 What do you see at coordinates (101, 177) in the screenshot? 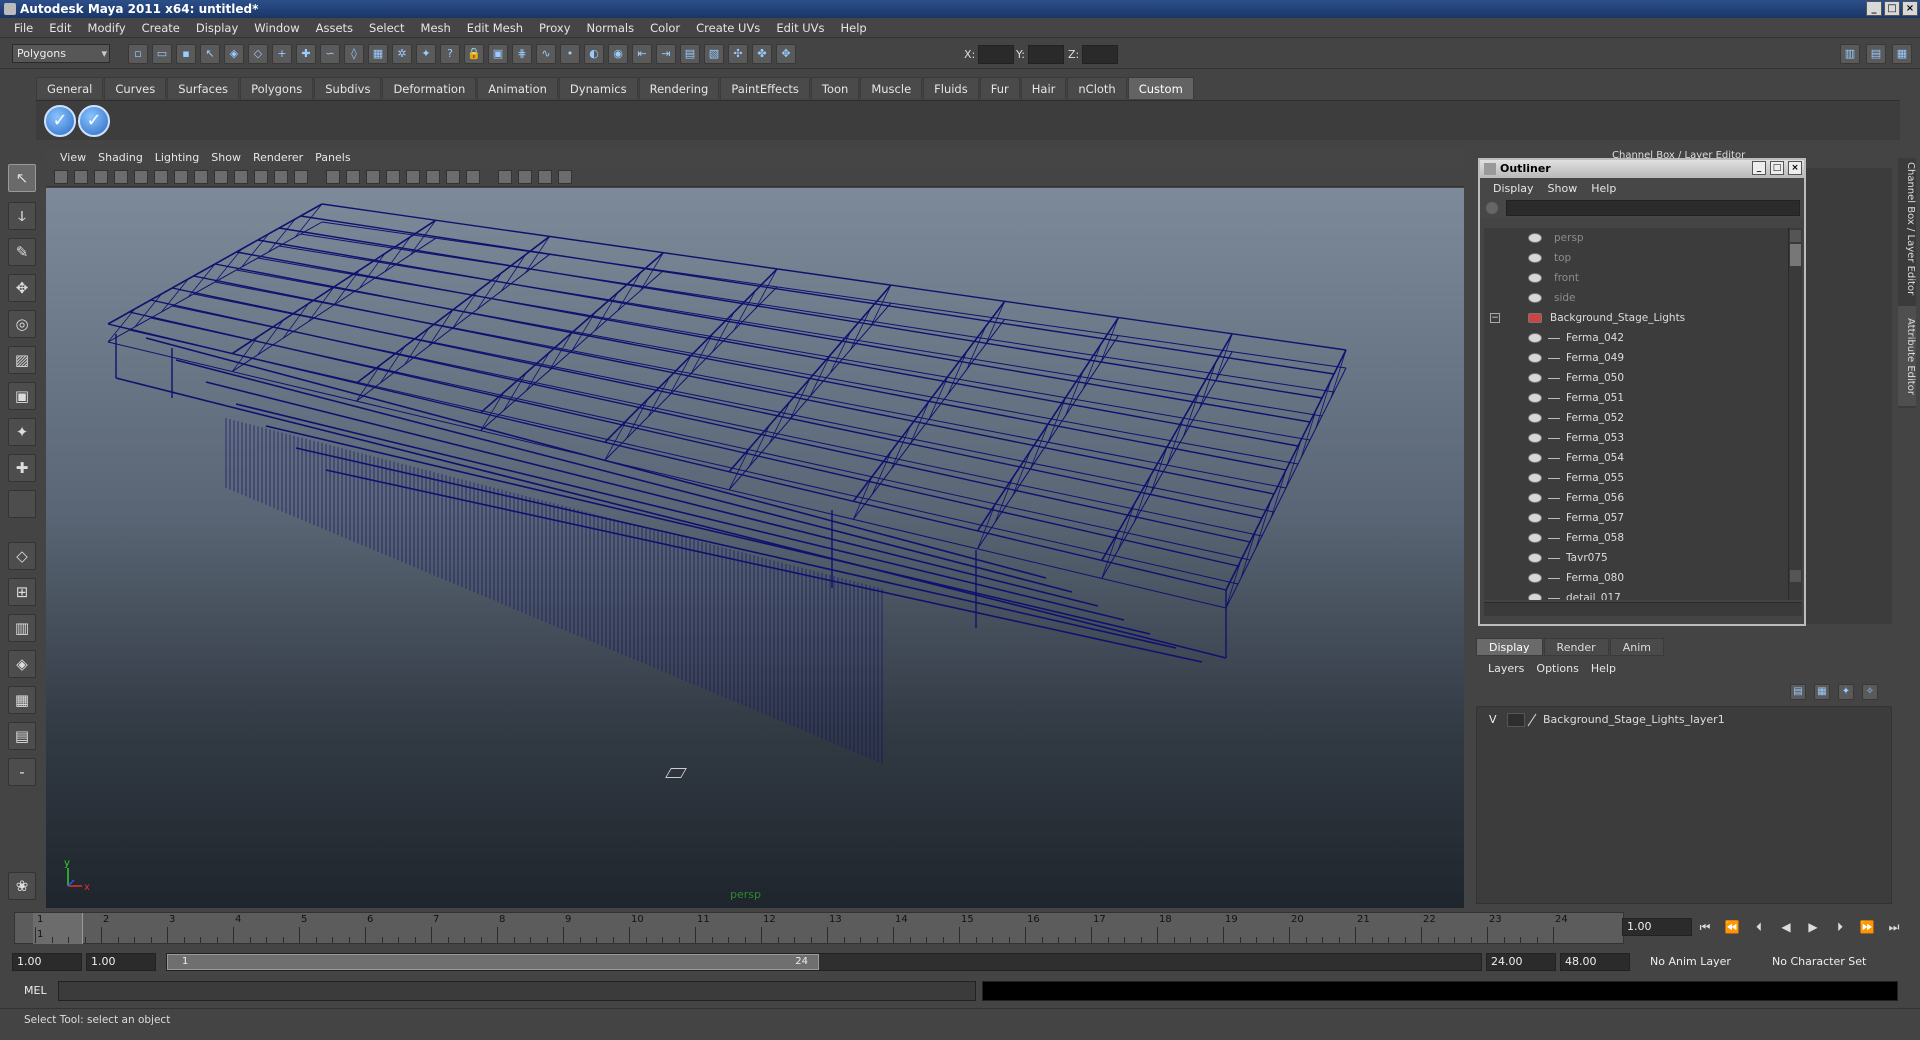
I see `bookmarks-icon` at bounding box center [101, 177].